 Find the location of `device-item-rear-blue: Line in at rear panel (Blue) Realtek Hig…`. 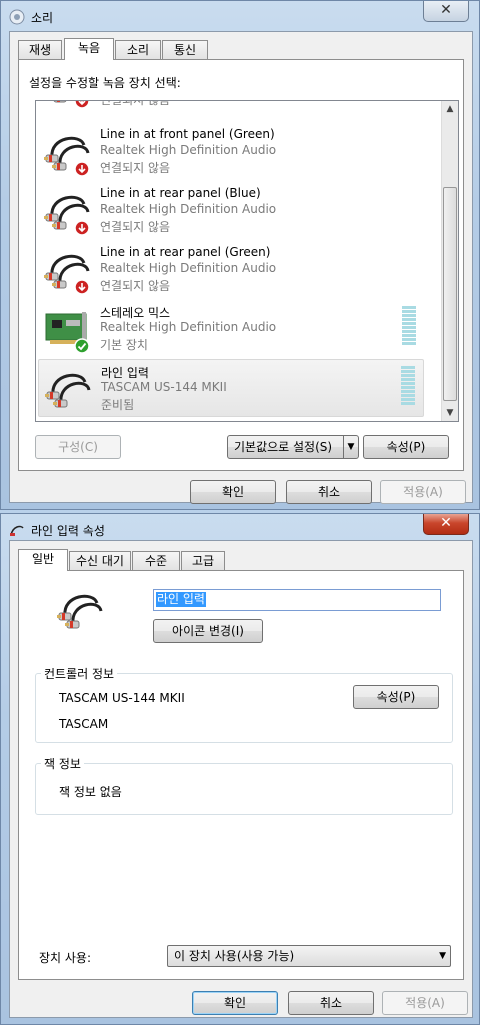

device-item-rear-blue: Line in at rear panel (Blue) Realtek Hig… is located at coordinates (231, 211).